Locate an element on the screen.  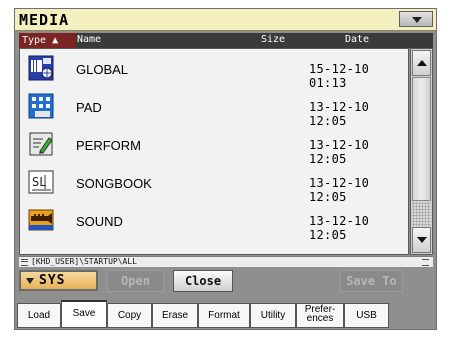
file-name: GLOBAL is located at coordinates (102, 69).